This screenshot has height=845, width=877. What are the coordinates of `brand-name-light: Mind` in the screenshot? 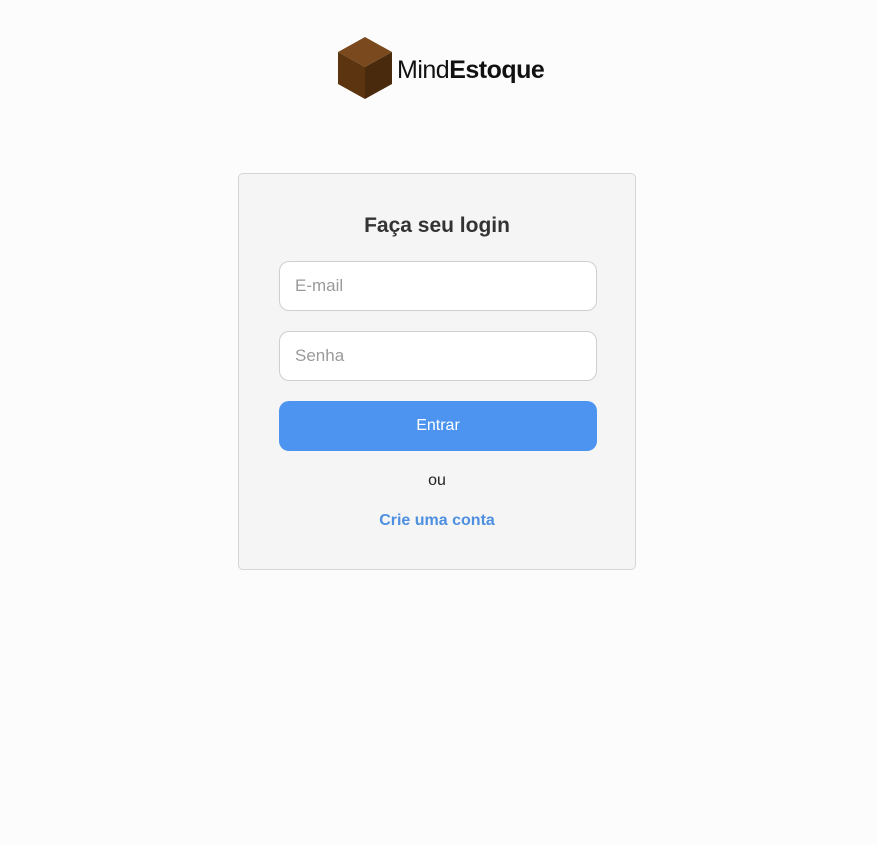 It's located at (423, 69).